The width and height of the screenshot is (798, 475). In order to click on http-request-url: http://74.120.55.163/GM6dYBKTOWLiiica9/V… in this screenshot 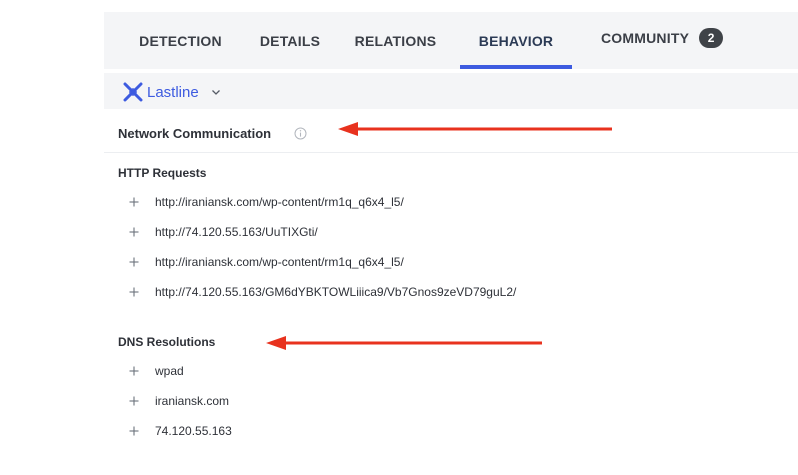, I will do `click(336, 292)`.